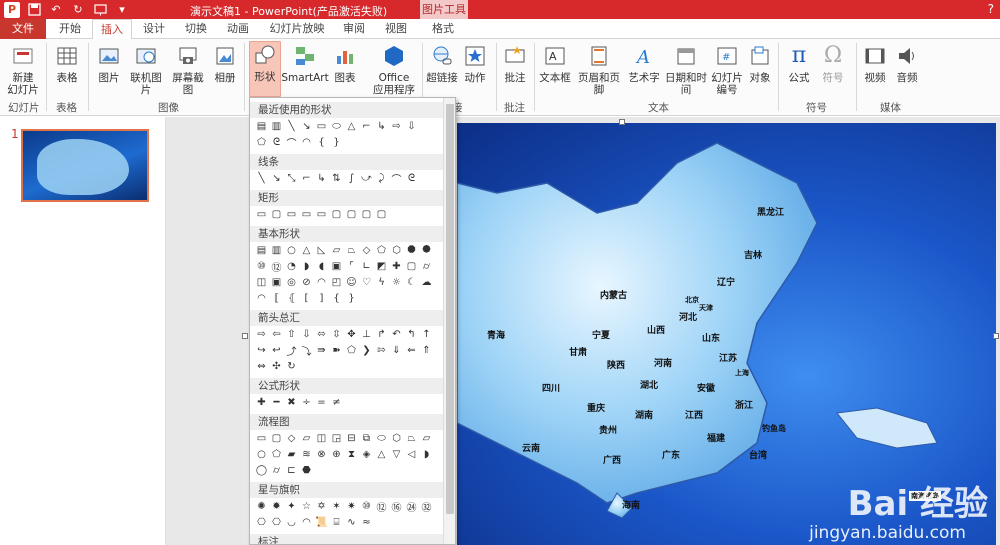 The height and width of the screenshot is (545, 1000). I want to click on tab-review: 审阅, so click(354, 29).